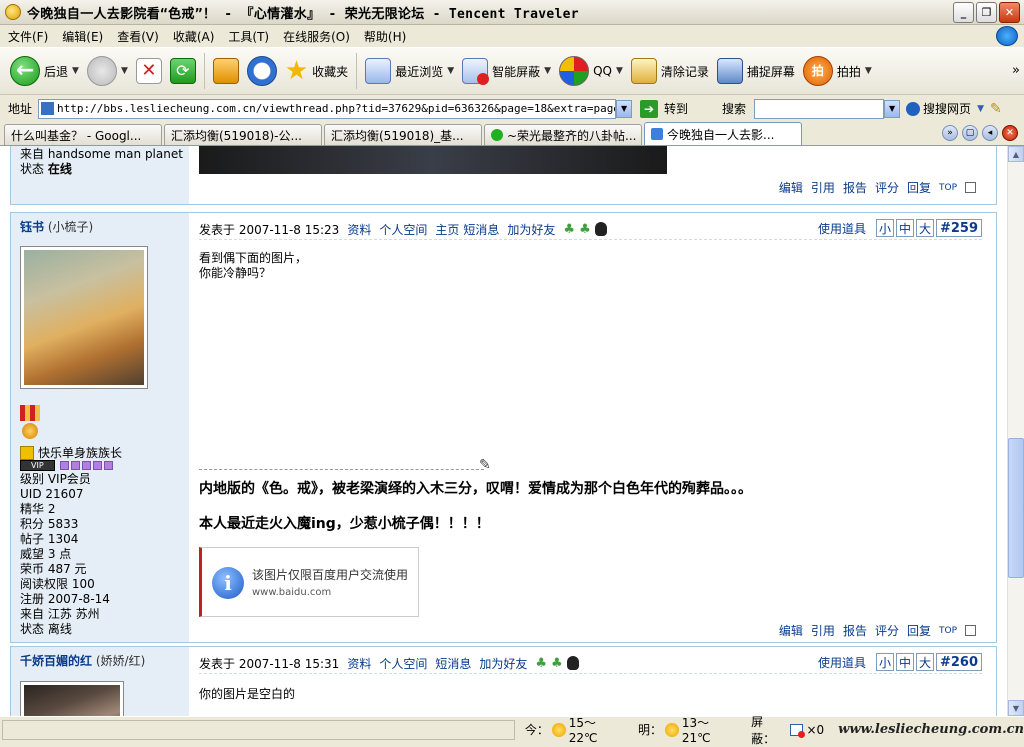 This screenshot has width=1024, height=747. I want to click on menu-tools: 工具(T), so click(248, 36).